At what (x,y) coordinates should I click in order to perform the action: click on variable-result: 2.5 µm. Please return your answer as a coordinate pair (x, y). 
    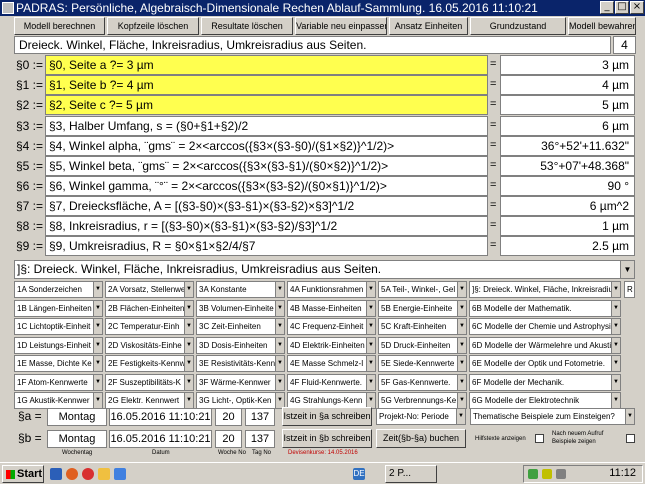
    Looking at the image, I should click on (567, 246).